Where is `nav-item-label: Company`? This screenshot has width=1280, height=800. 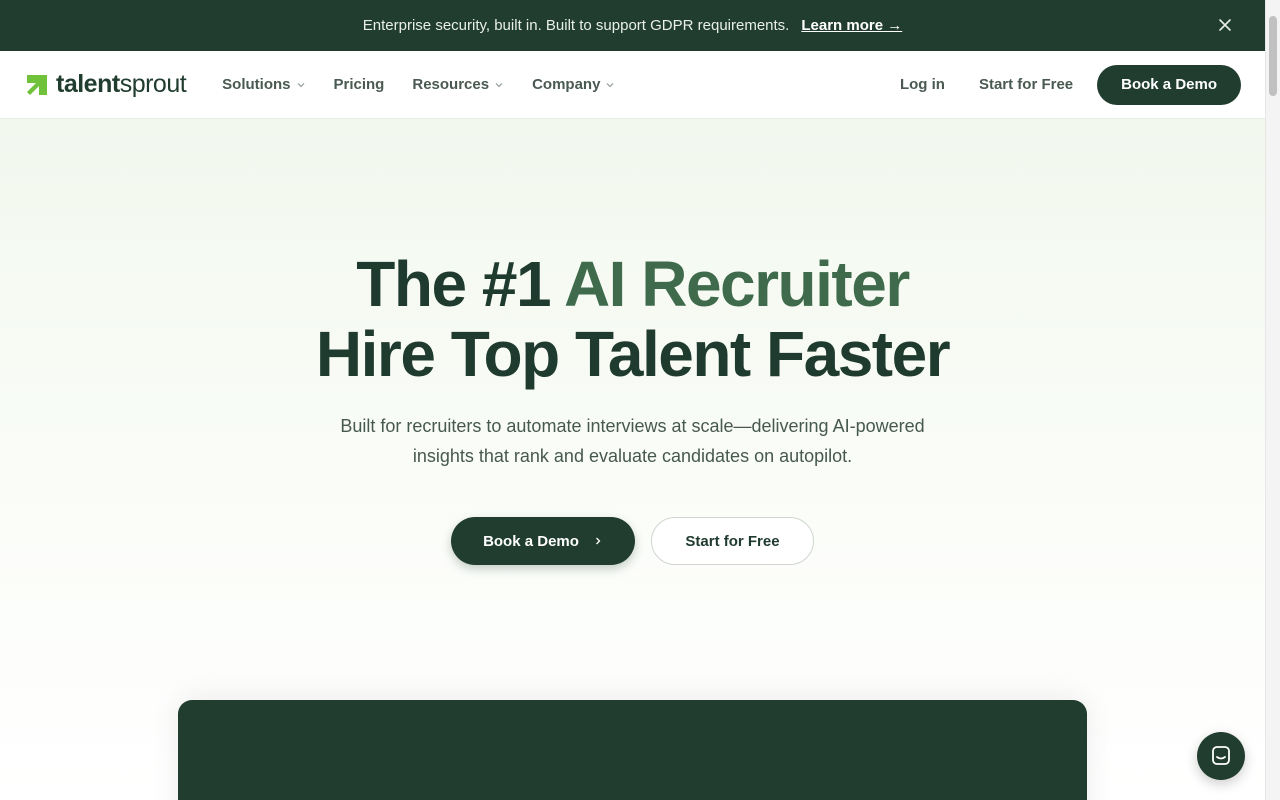
nav-item-label: Company is located at coordinates (566, 84).